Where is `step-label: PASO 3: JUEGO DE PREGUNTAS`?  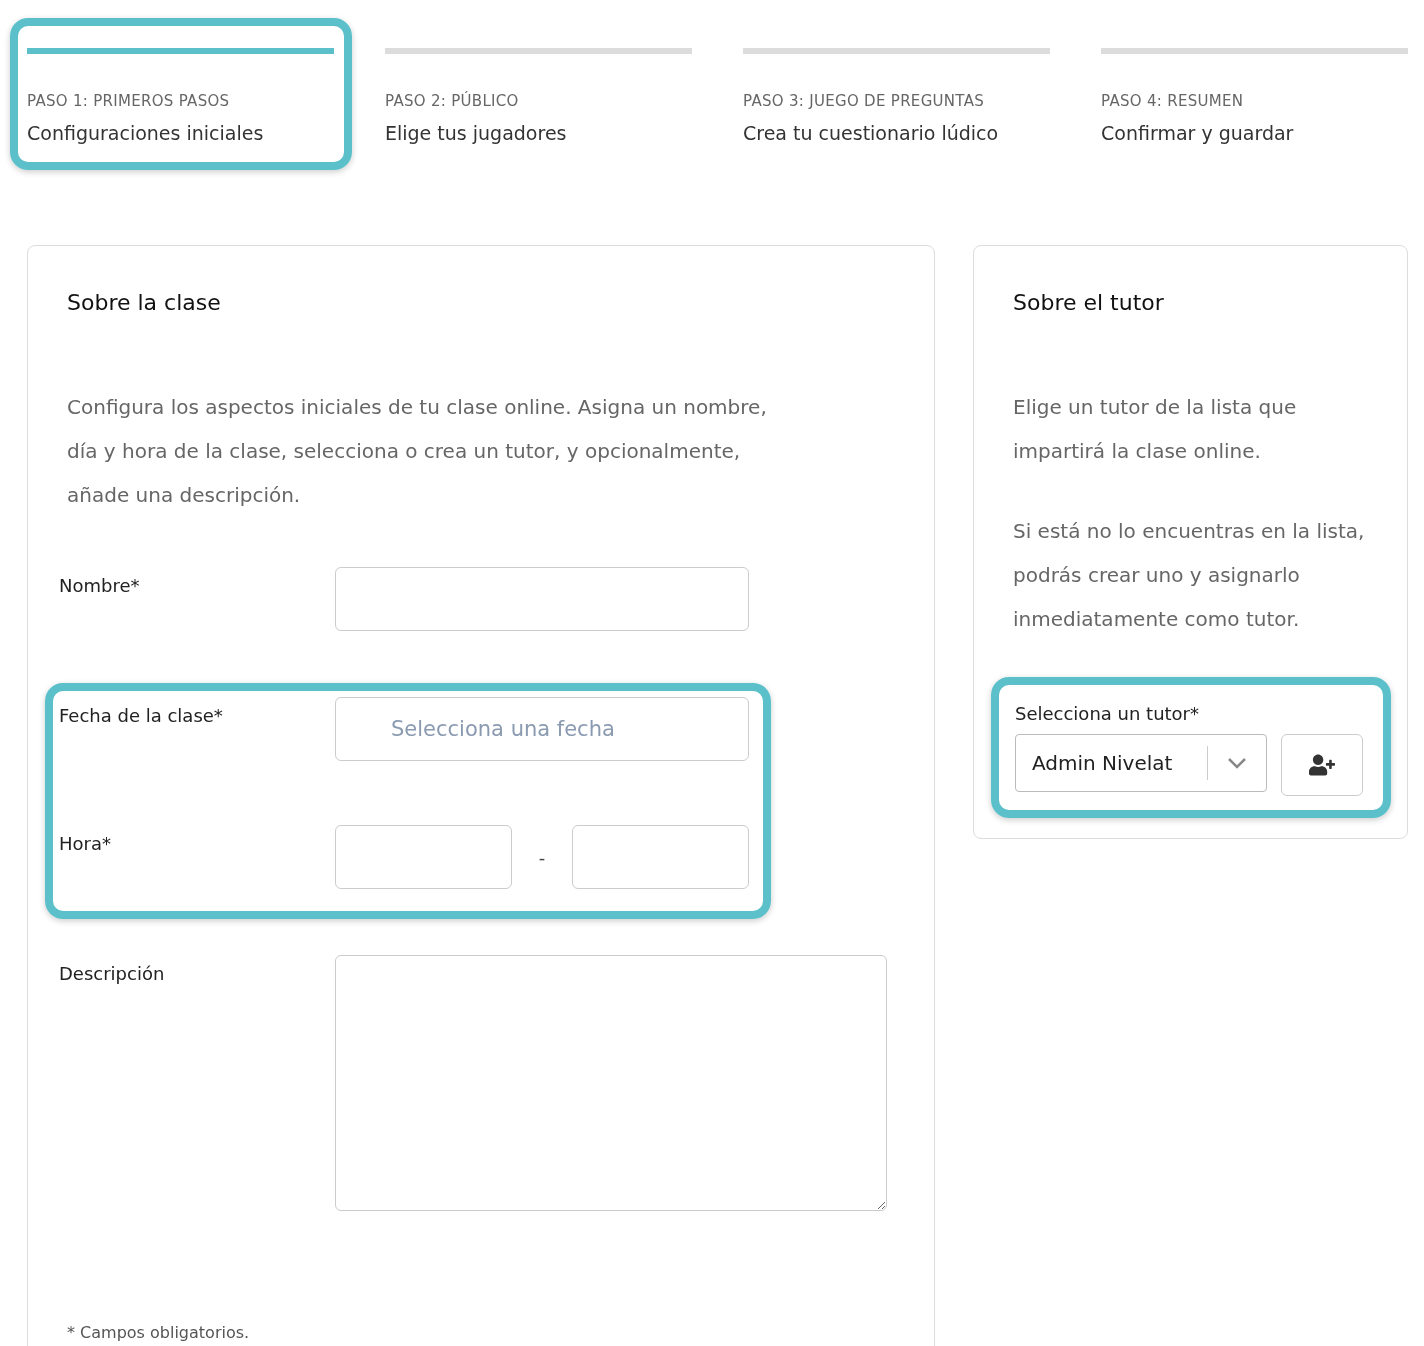 step-label: PASO 3: JUEGO DE PREGUNTAS is located at coordinates (864, 101).